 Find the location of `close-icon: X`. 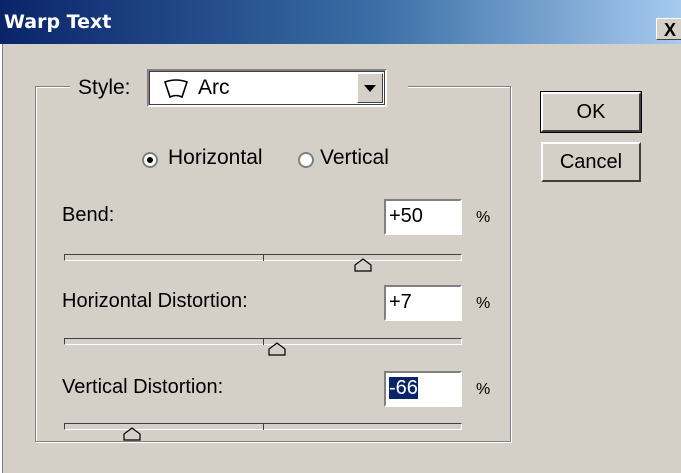

close-icon: X is located at coordinates (669, 30).